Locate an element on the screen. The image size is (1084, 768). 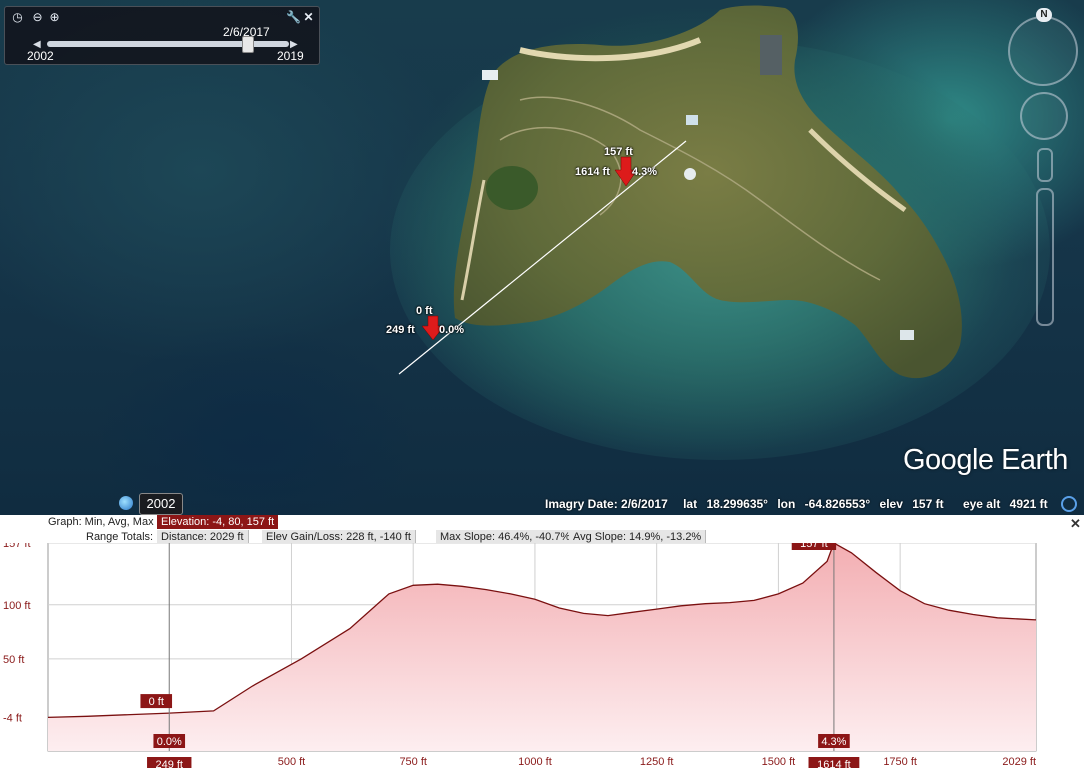
y-tick-label: 157 ft is located at coordinates (17, 546).